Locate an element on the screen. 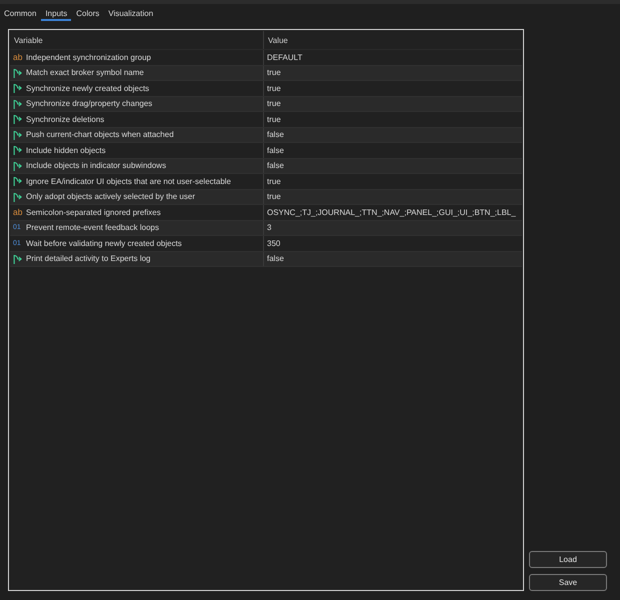 The image size is (620, 600). value-text: OSYNC_;TJ_;JOURNAL_;TTN_;NAV_;PANEL_;GUI_;UI_;BTN_;LBL_ is located at coordinates (391, 212).